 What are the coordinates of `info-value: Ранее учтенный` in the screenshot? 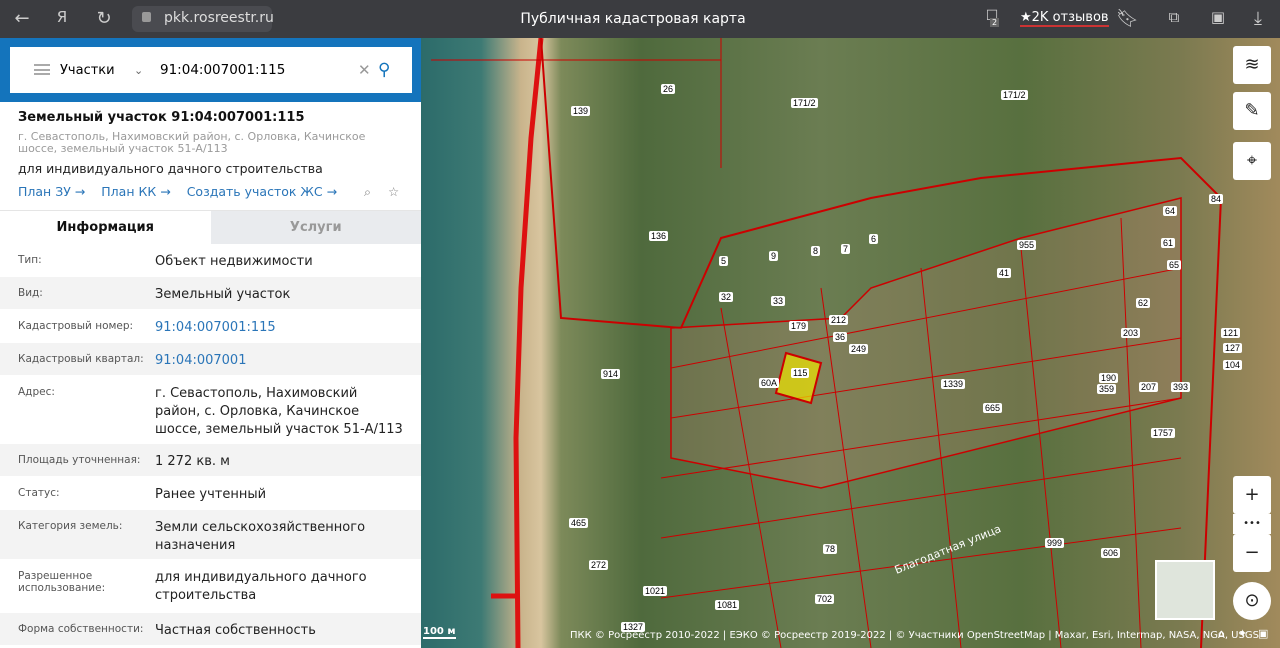 It's located at (211, 494).